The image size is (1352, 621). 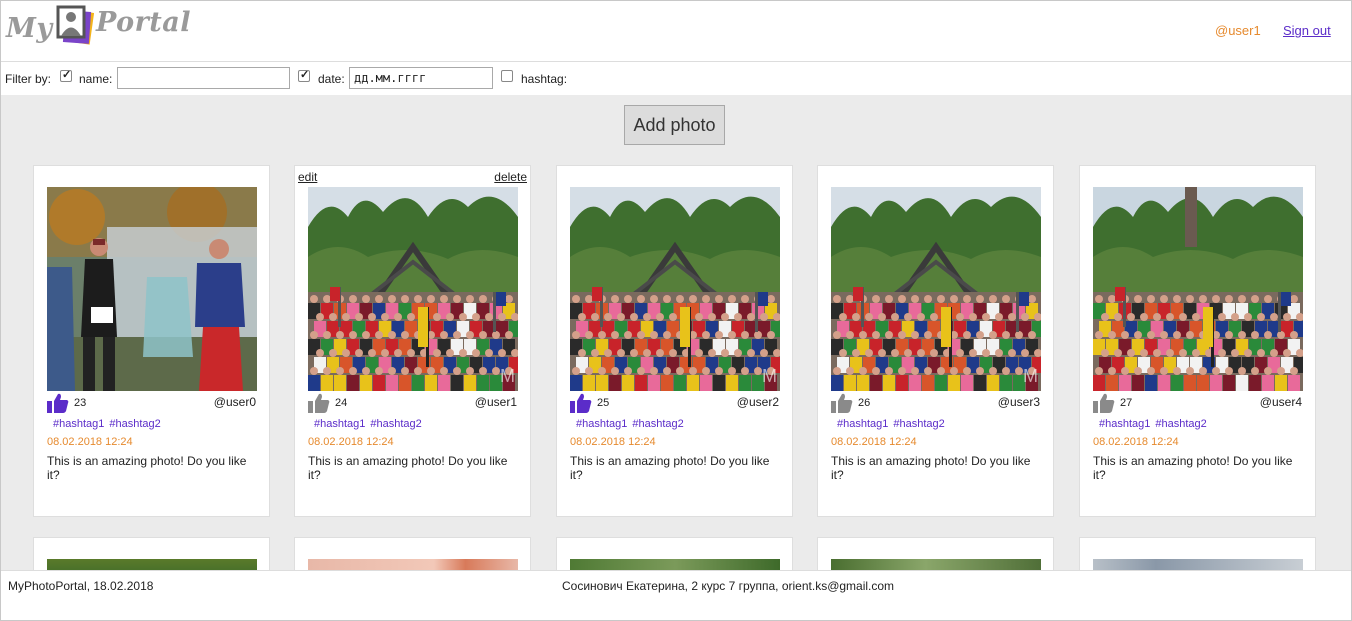 I want to click on photo-author: @user1, so click(x=496, y=402).